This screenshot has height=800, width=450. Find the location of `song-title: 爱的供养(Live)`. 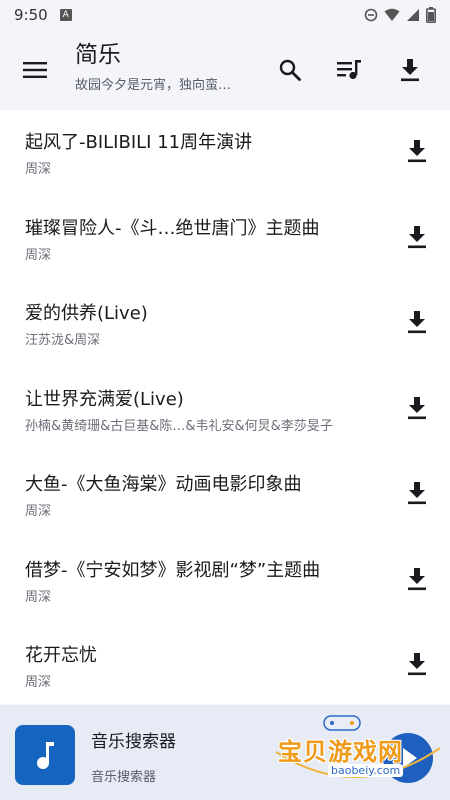

song-title: 爱的供养(Live) is located at coordinates (86, 313).